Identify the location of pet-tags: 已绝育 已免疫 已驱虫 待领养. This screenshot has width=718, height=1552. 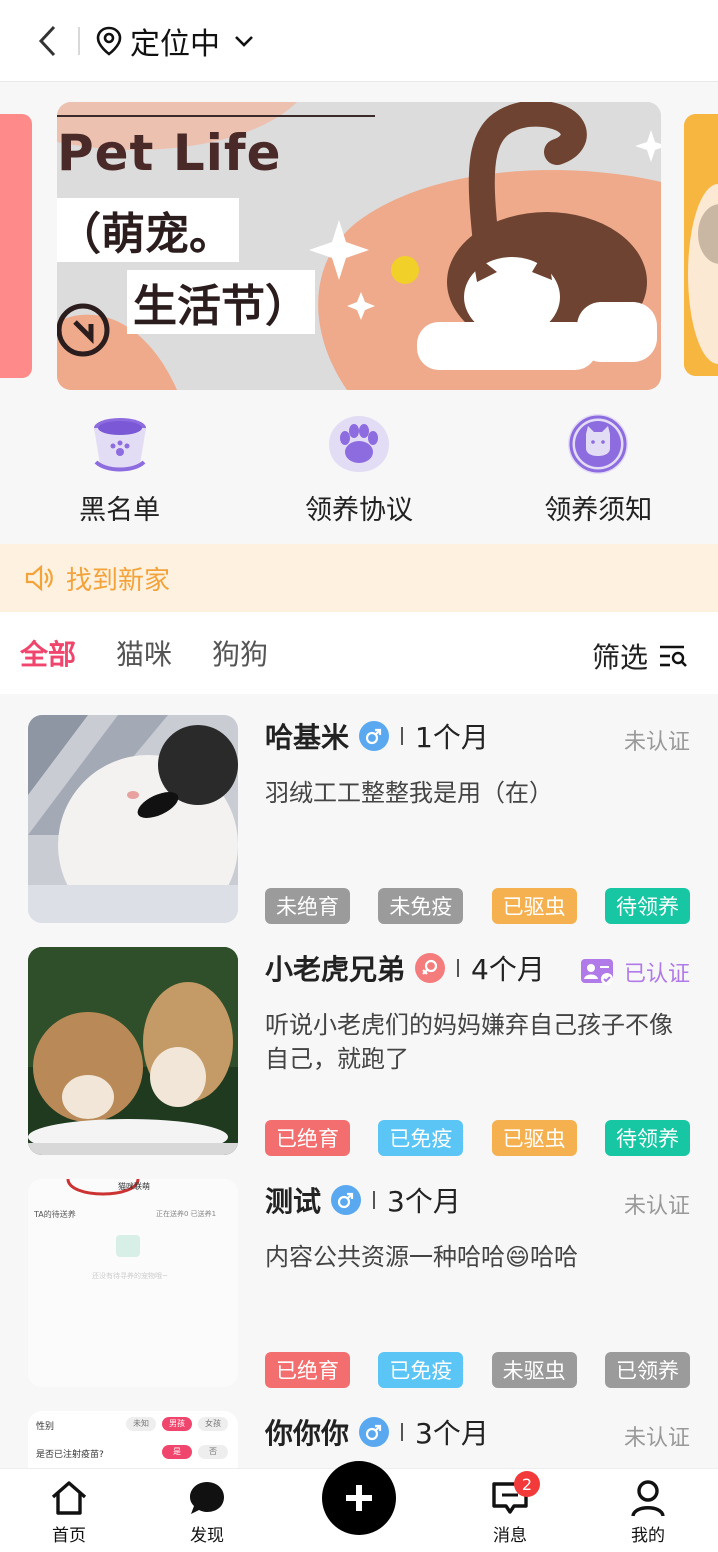
(477, 1138).